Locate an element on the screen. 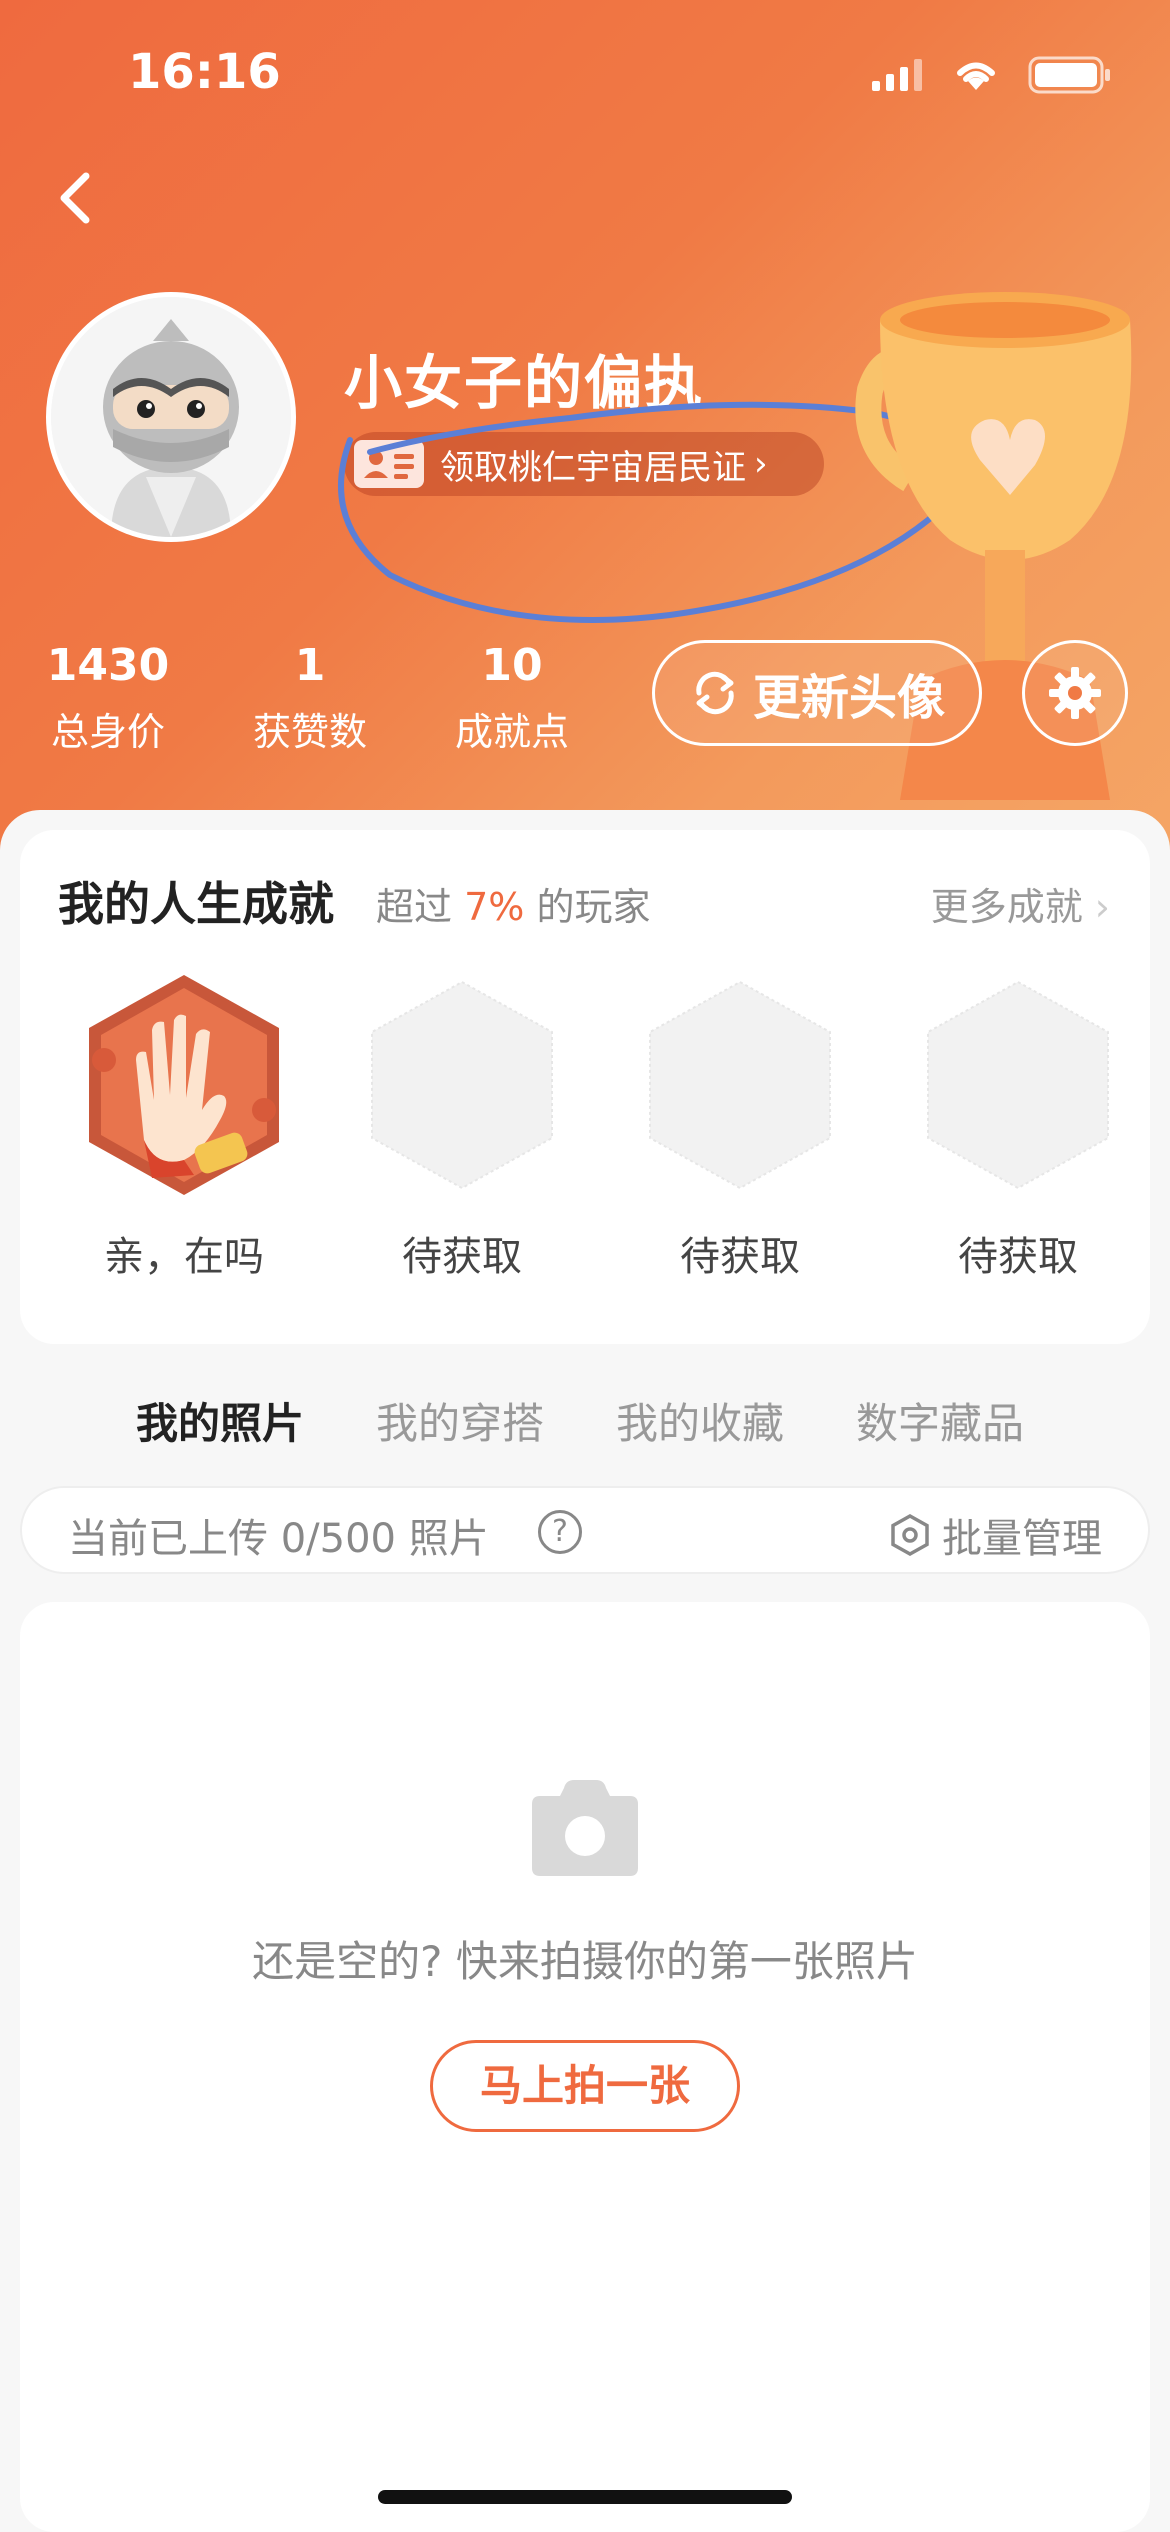 The height and width of the screenshot is (2532, 1170). batch-manage-button: 批量管理 is located at coordinates (995, 1535).